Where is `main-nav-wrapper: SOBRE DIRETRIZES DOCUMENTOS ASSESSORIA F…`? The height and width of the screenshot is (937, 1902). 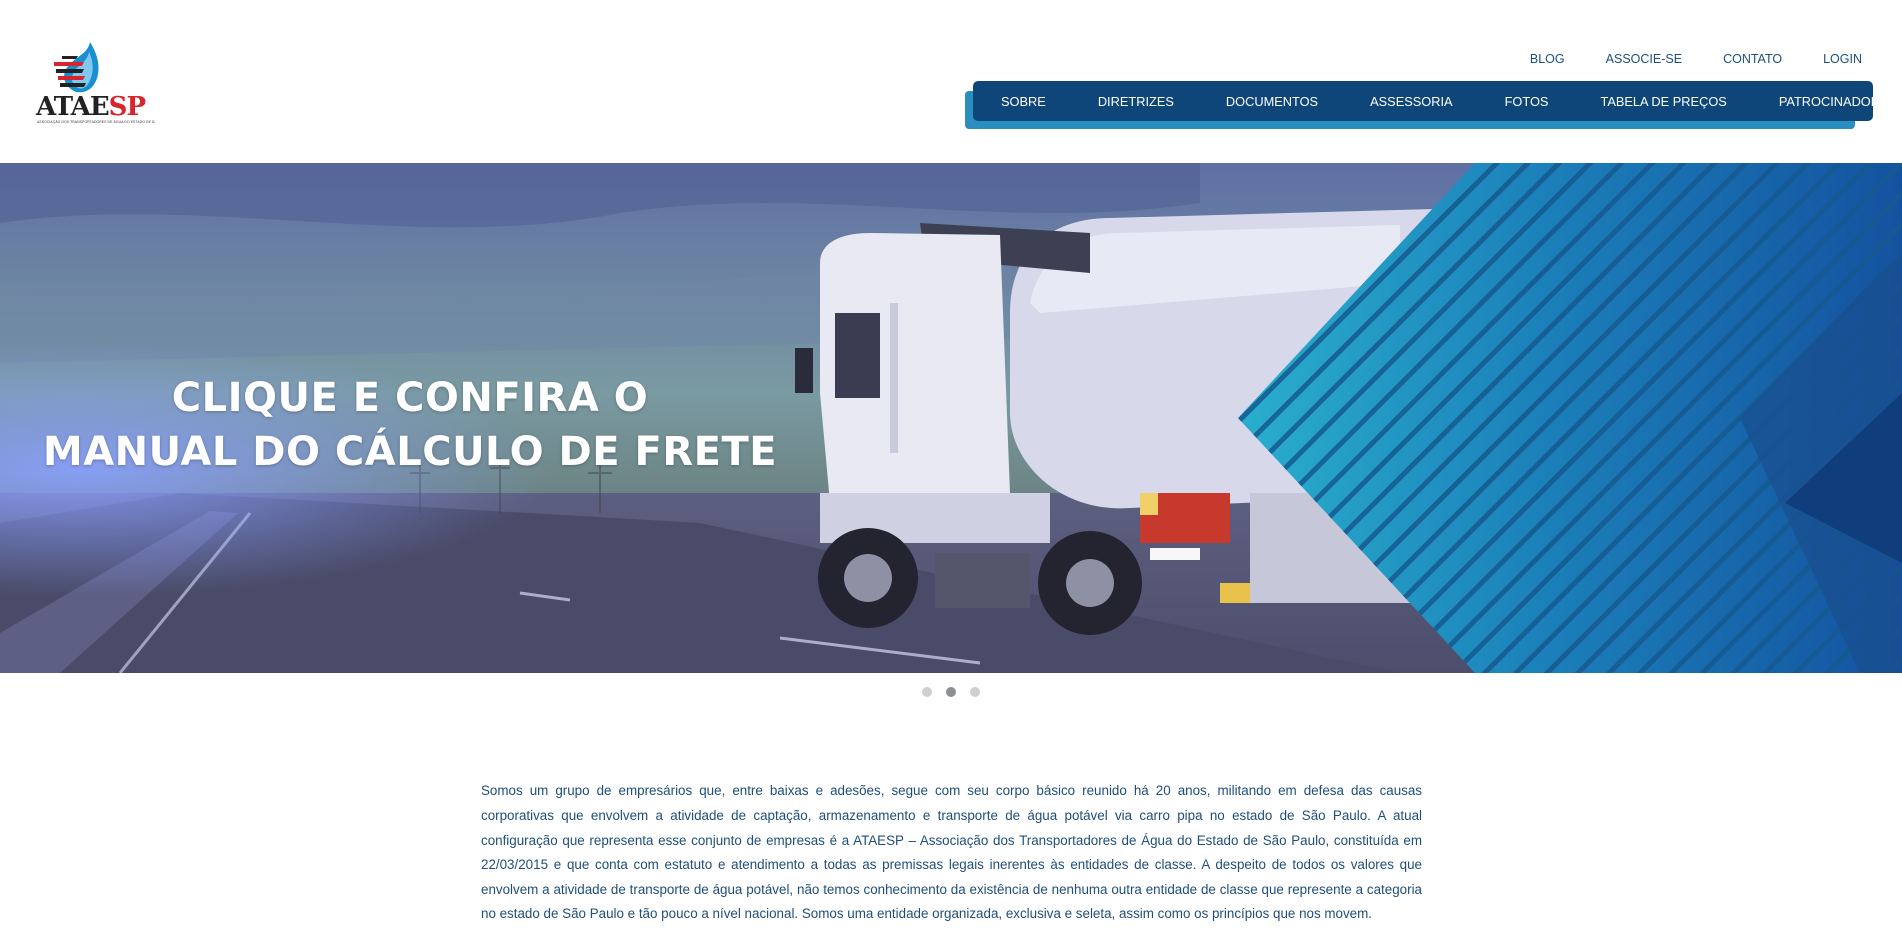 main-nav-wrapper: SOBRE DIRETRIZES DOCUMENTOS ASSESSORIA F… is located at coordinates (1431, 105).